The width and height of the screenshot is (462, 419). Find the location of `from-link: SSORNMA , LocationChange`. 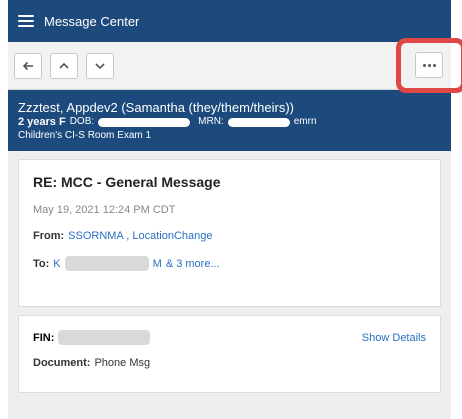

from-link: SSORNMA , LocationChange is located at coordinates (140, 236).